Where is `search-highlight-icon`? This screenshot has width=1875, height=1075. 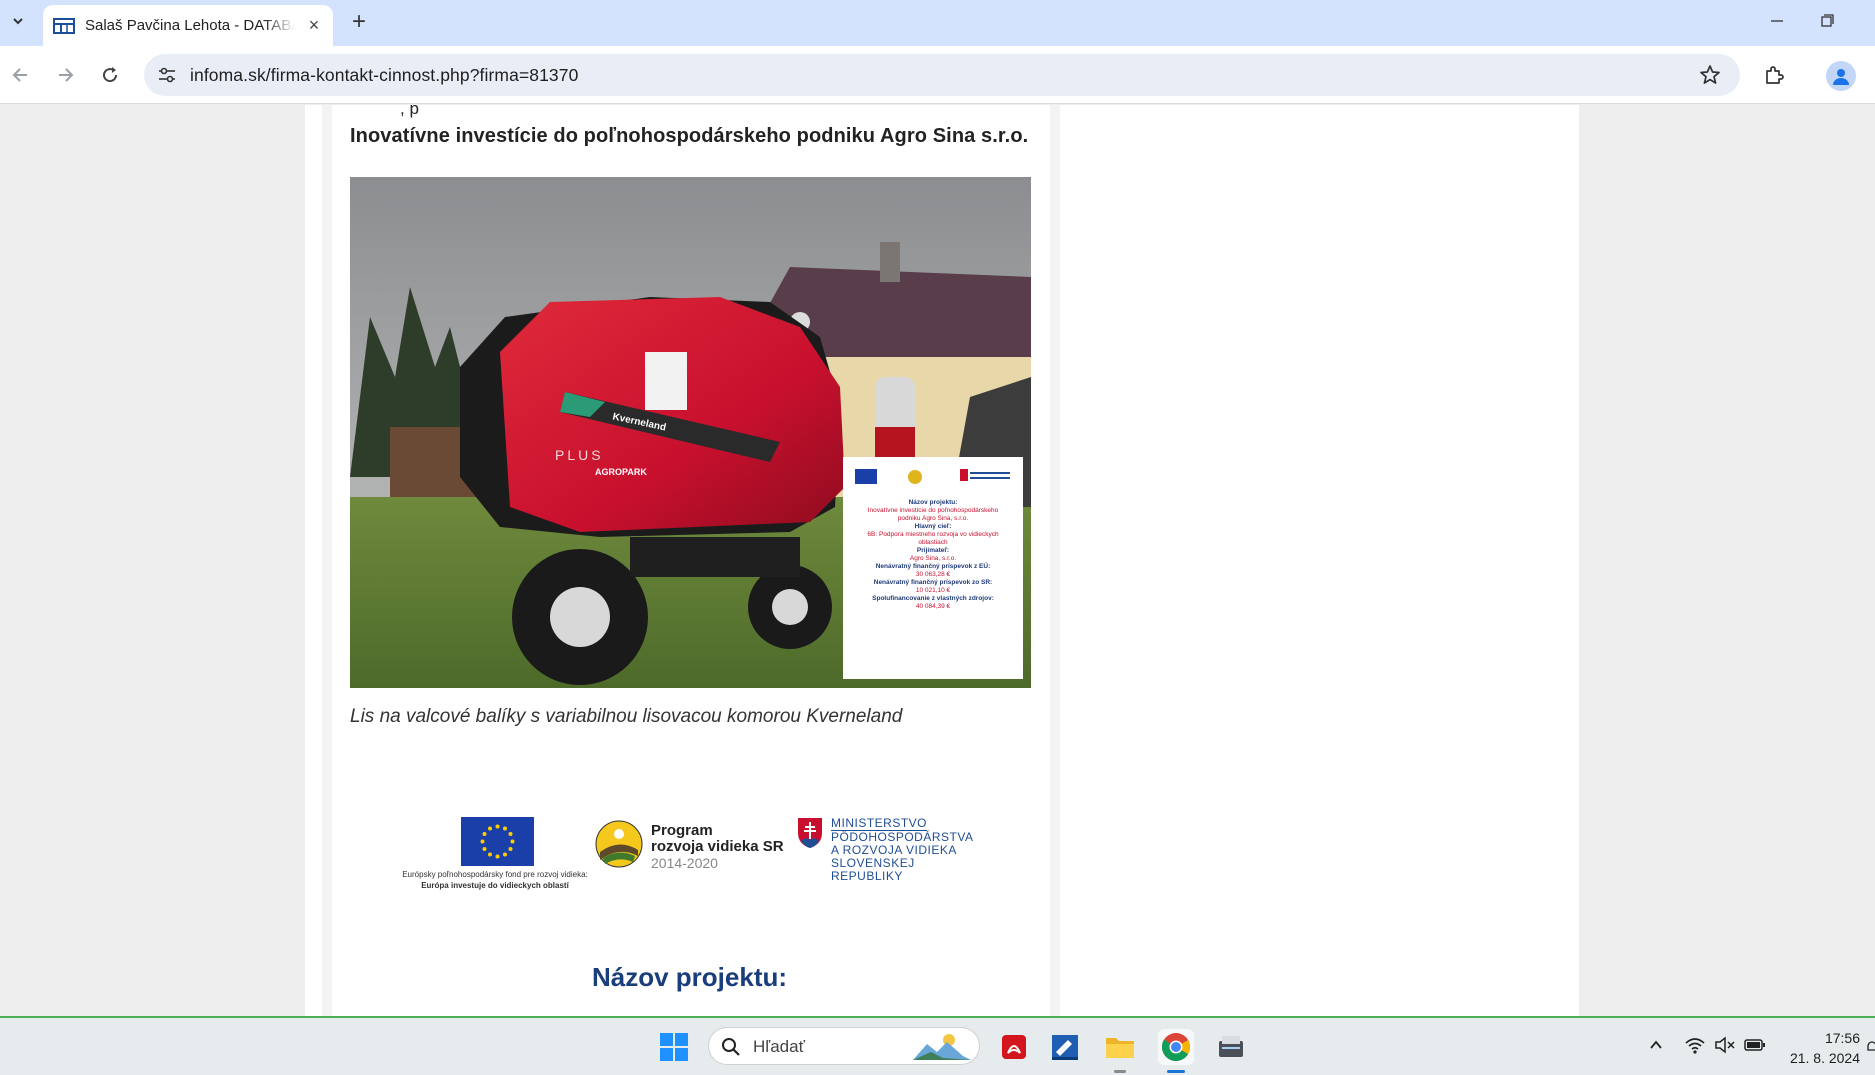
search-highlight-icon is located at coordinates (942, 1047).